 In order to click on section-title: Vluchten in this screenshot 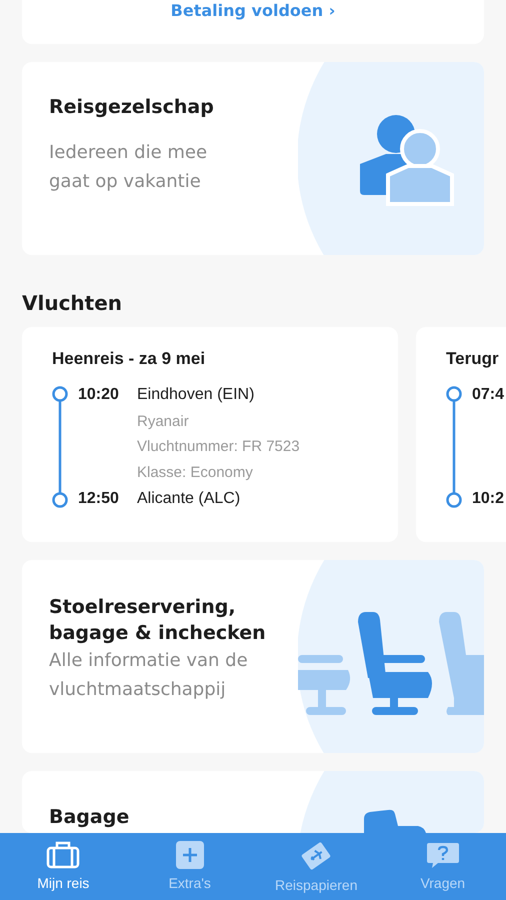, I will do `click(73, 303)`.